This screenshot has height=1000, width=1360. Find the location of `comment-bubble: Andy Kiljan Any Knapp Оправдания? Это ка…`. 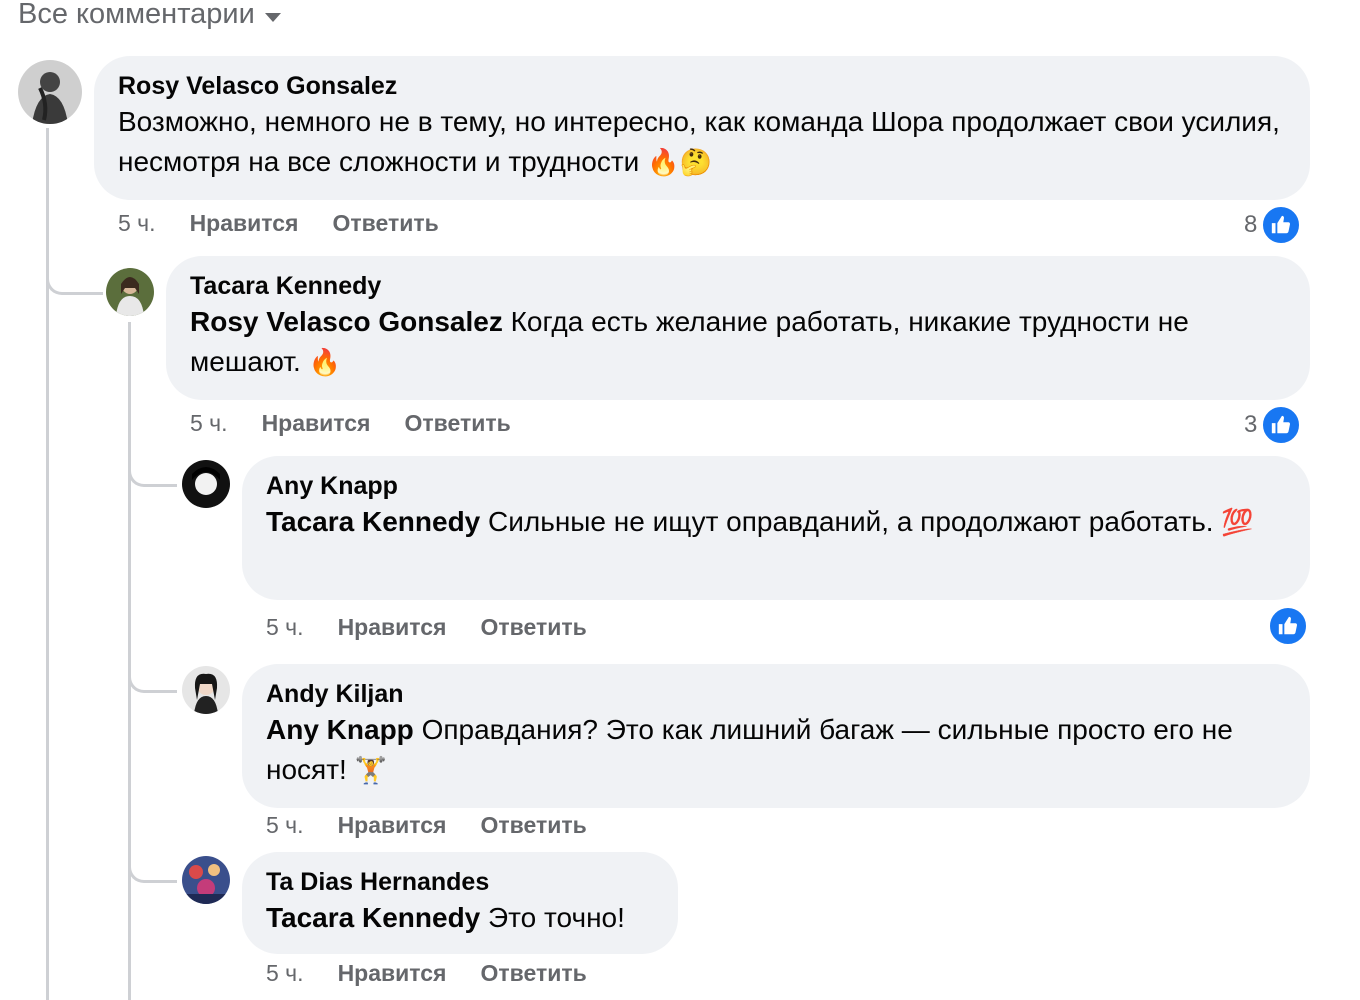

comment-bubble: Andy Kiljan Any Knapp Оправдания? Это ка… is located at coordinates (776, 736).